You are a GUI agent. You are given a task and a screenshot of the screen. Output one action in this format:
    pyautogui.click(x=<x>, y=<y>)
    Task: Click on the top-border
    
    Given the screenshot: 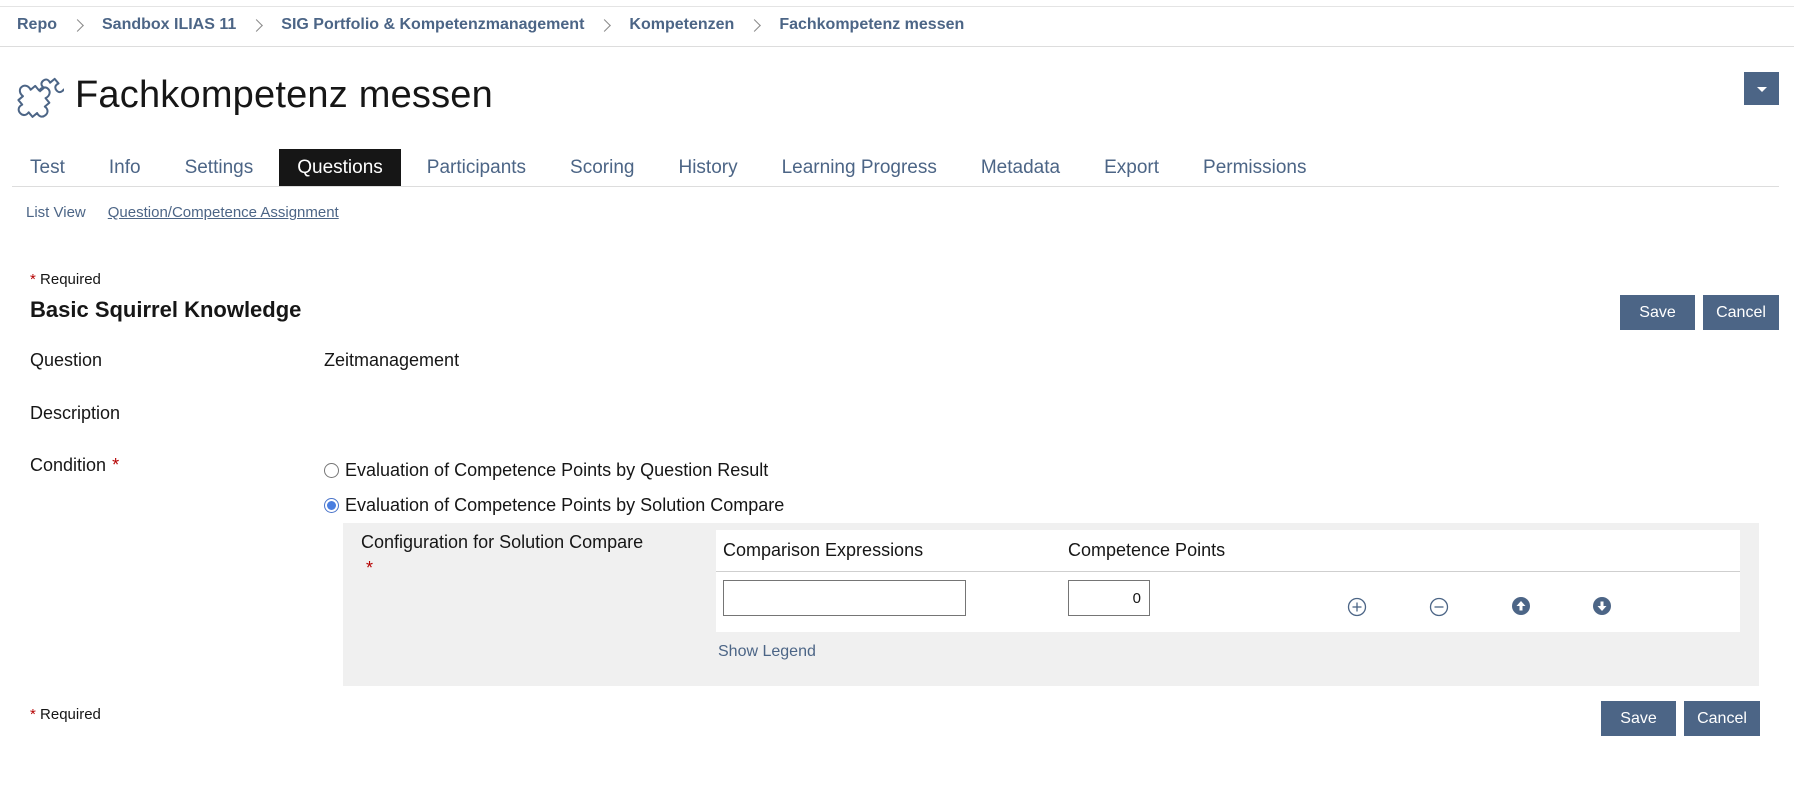 What is the action you would take?
    pyautogui.click(x=897, y=6)
    